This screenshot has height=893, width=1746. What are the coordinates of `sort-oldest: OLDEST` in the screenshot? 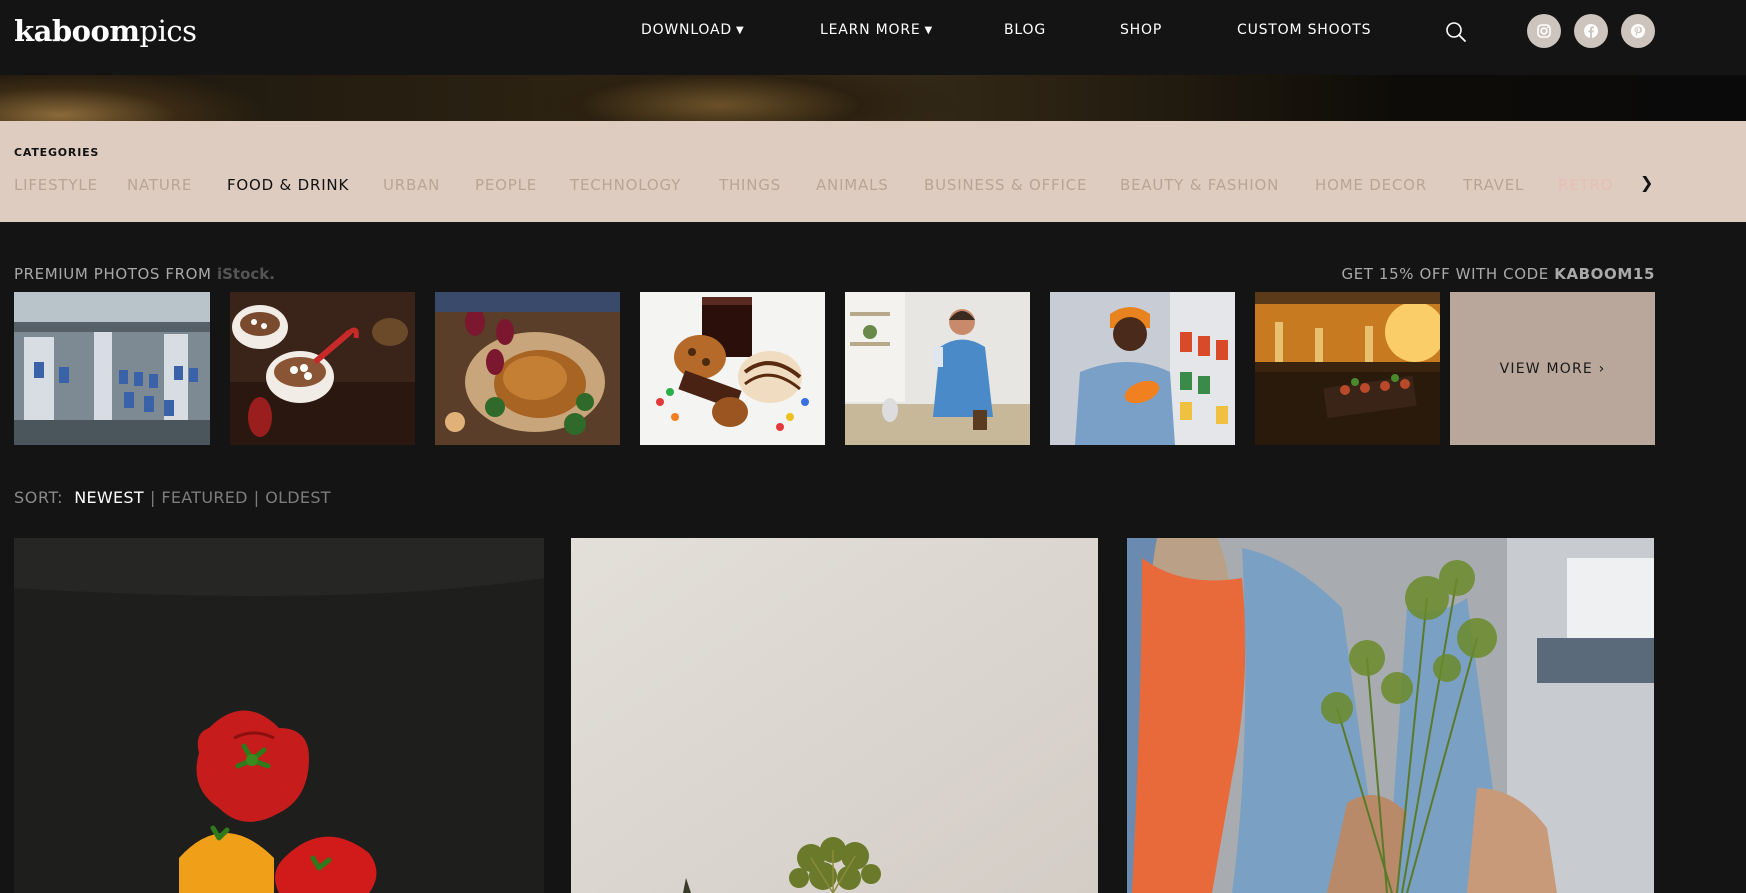 It's located at (298, 497).